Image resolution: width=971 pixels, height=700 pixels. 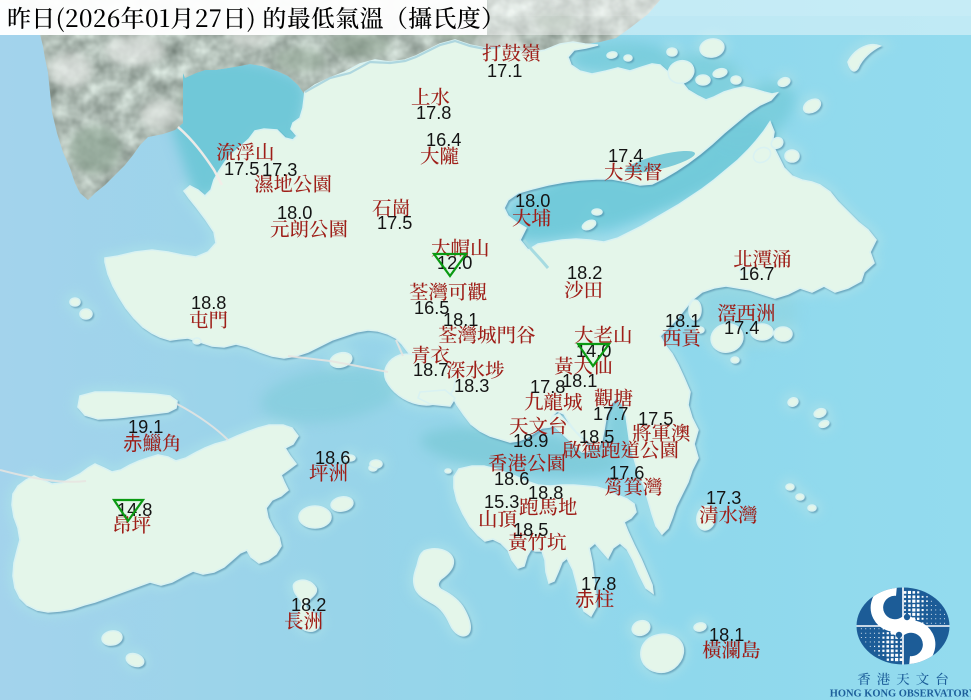 I want to click on svg-text: 18.3, so click(x=471, y=386).